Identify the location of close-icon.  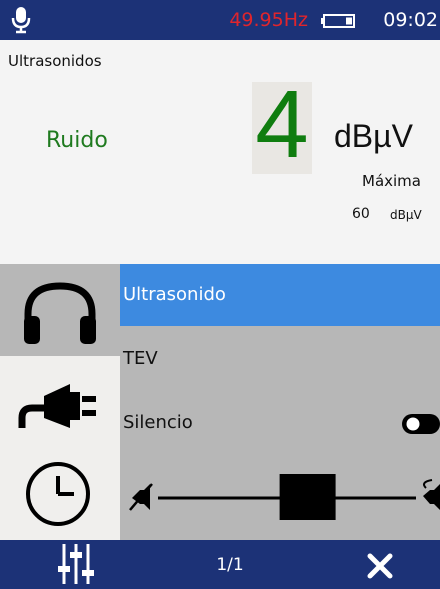
(380, 566).